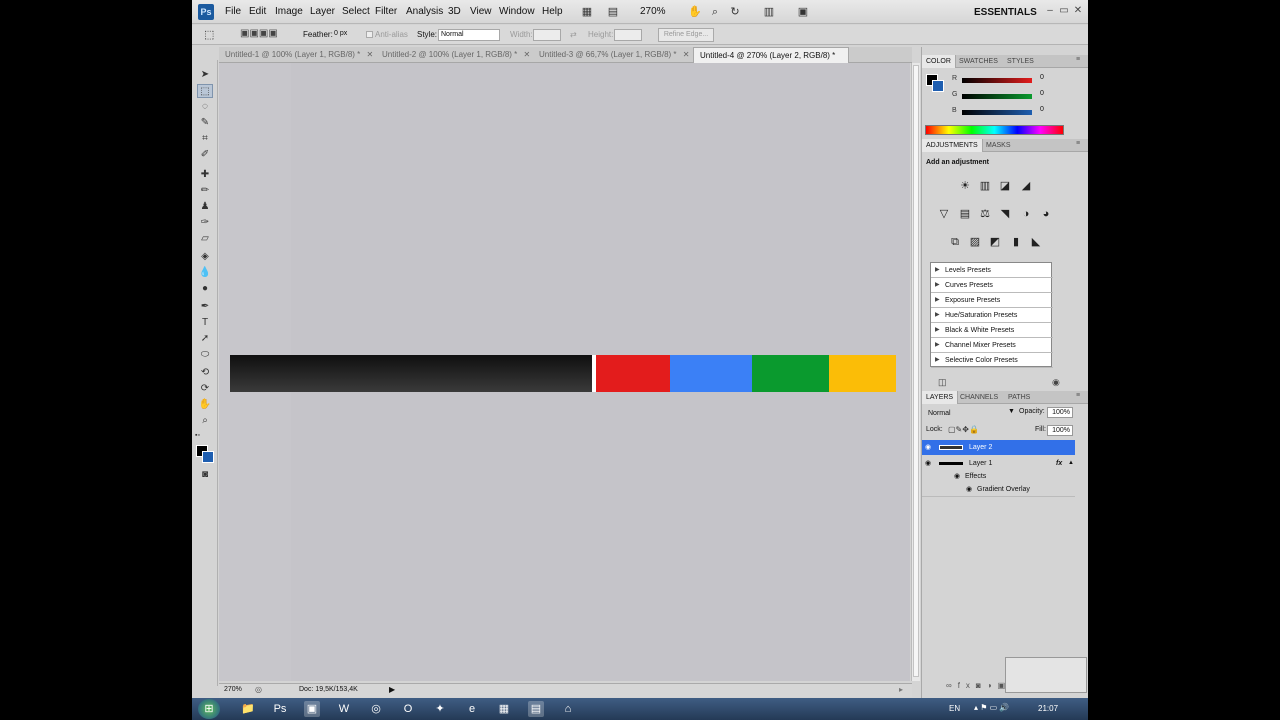 This screenshot has width=1280, height=720. I want to click on tab-untitled-2: Untitled-2 @ 100% (Layer 1, RGB/8) * ✕, so click(454, 55).